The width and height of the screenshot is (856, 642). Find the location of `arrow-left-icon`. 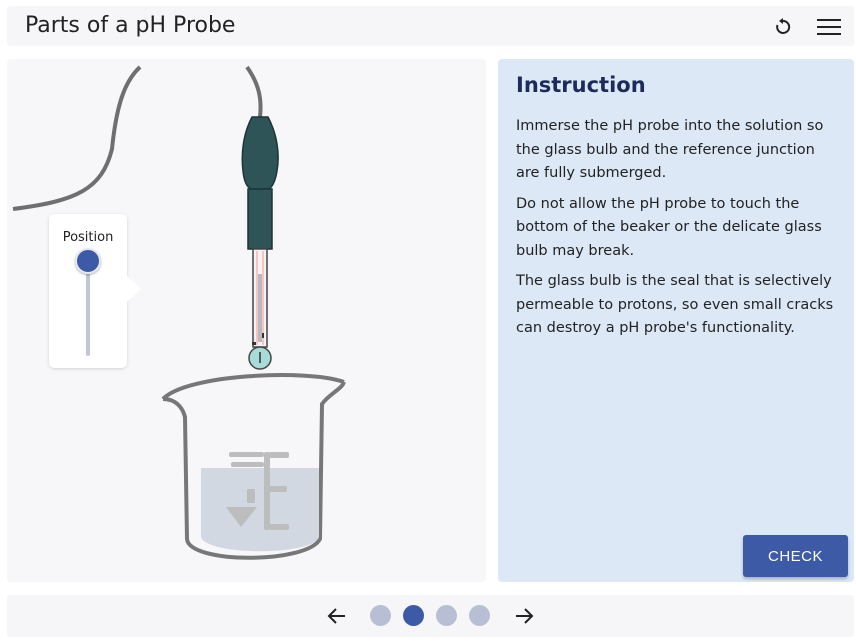

arrow-left-icon is located at coordinates (336, 616).